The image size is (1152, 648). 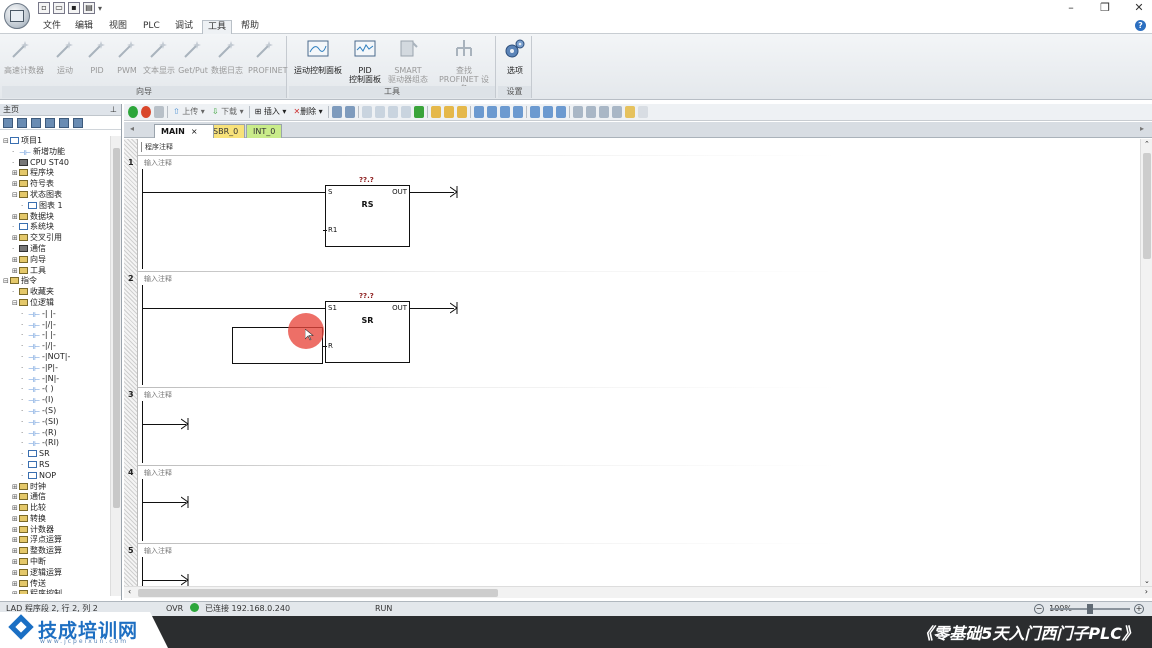 I want to click on symbol-table-icon, so click(x=590, y=112).